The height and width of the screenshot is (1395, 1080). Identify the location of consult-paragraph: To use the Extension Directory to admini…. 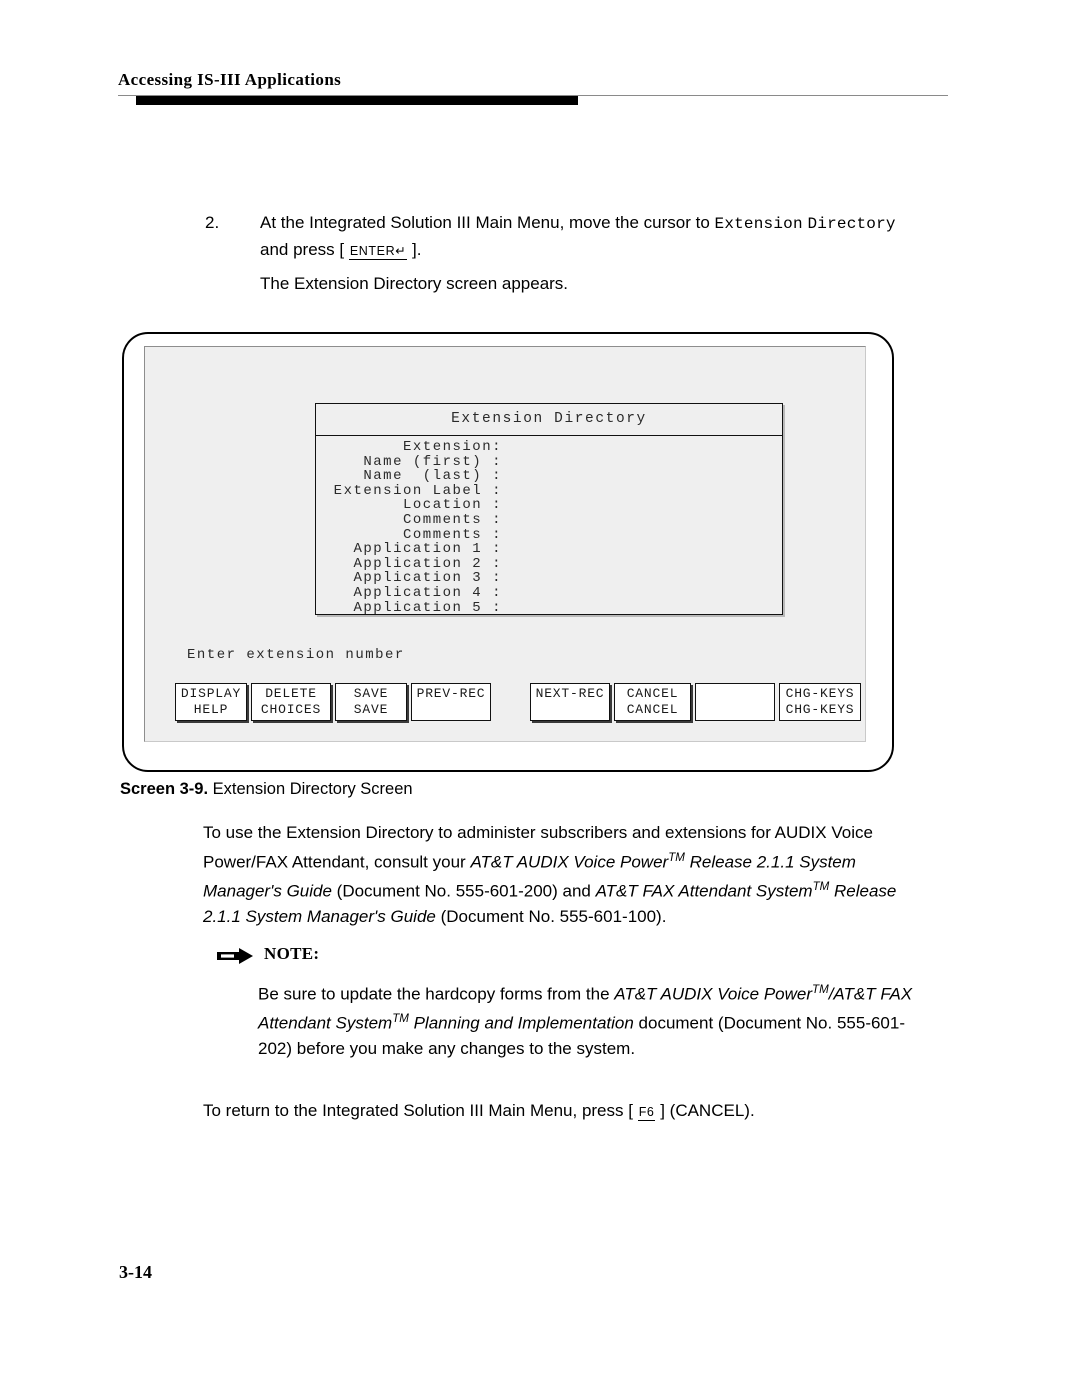
(553, 874).